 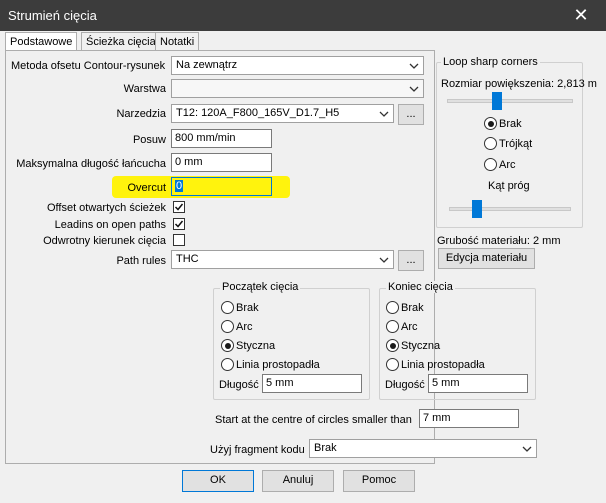 I want to click on feed-value: 800 mm/min, so click(x=205, y=138).